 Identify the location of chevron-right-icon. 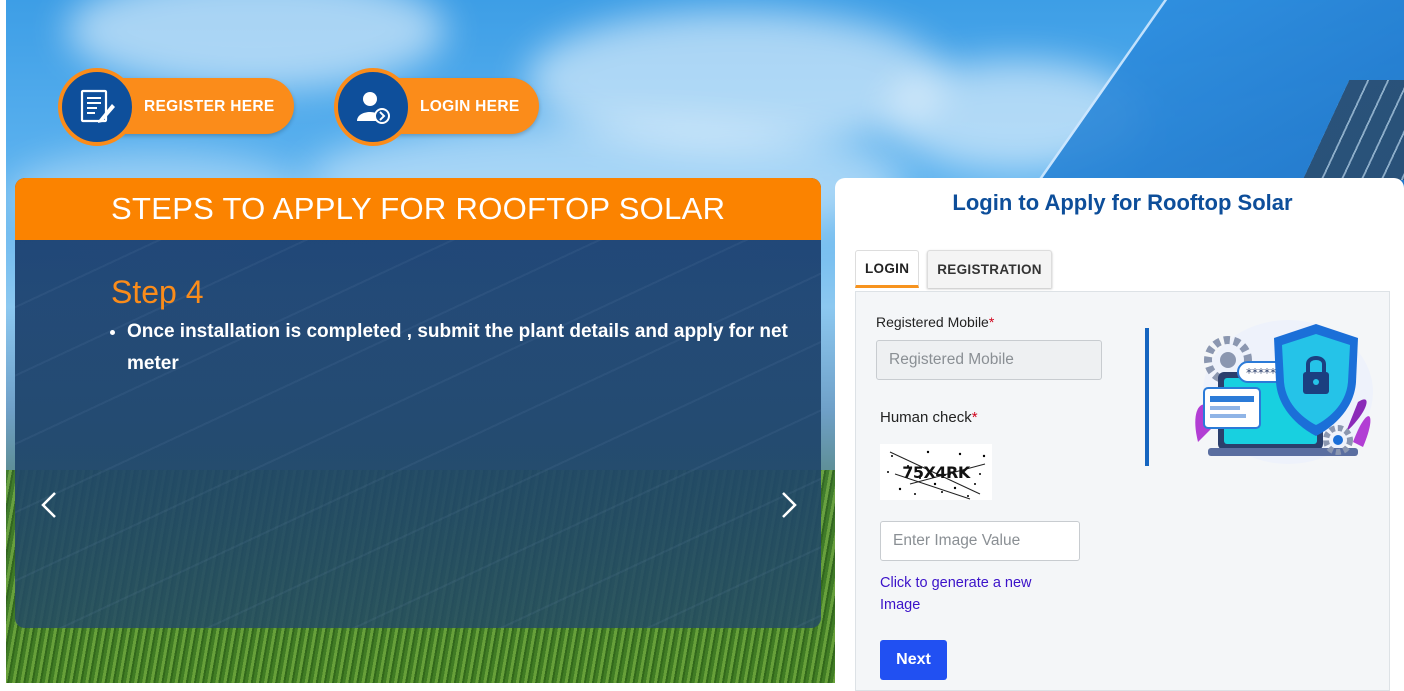
(789, 505).